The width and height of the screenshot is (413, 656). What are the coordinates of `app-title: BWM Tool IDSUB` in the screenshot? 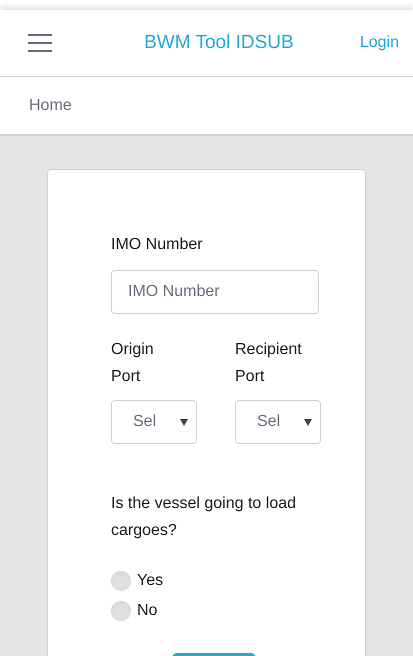 It's located at (219, 42).